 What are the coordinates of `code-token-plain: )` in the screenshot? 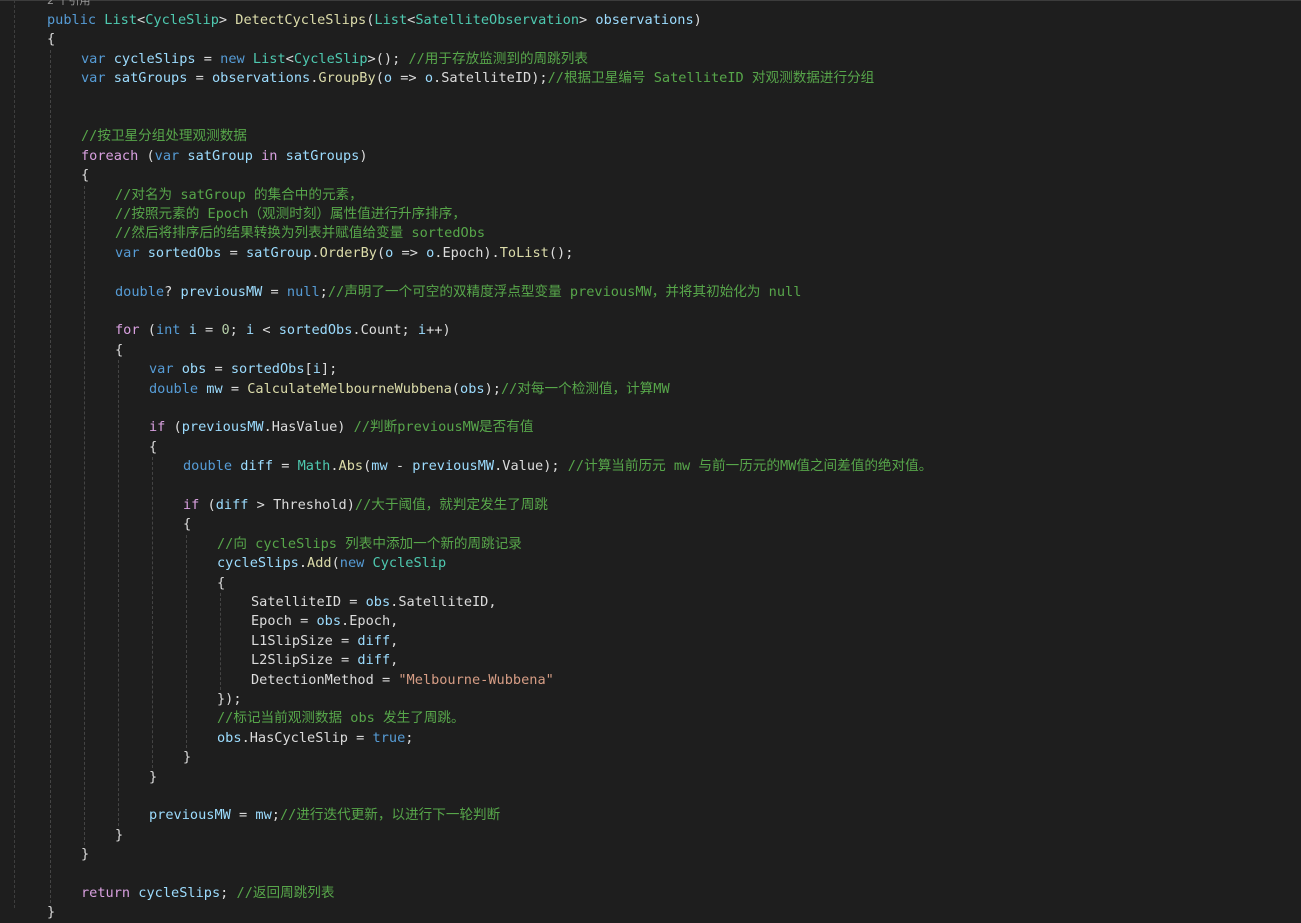 It's located at (363, 155).